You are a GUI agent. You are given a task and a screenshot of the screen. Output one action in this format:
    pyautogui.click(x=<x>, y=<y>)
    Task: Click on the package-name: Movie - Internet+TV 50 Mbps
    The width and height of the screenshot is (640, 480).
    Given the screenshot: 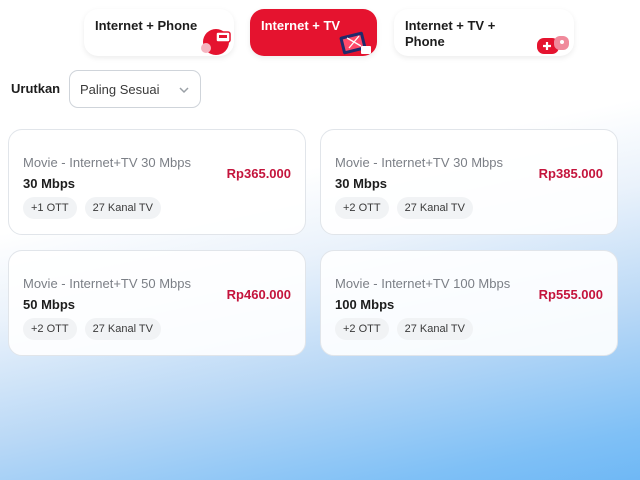 What is the action you would take?
    pyautogui.click(x=107, y=283)
    